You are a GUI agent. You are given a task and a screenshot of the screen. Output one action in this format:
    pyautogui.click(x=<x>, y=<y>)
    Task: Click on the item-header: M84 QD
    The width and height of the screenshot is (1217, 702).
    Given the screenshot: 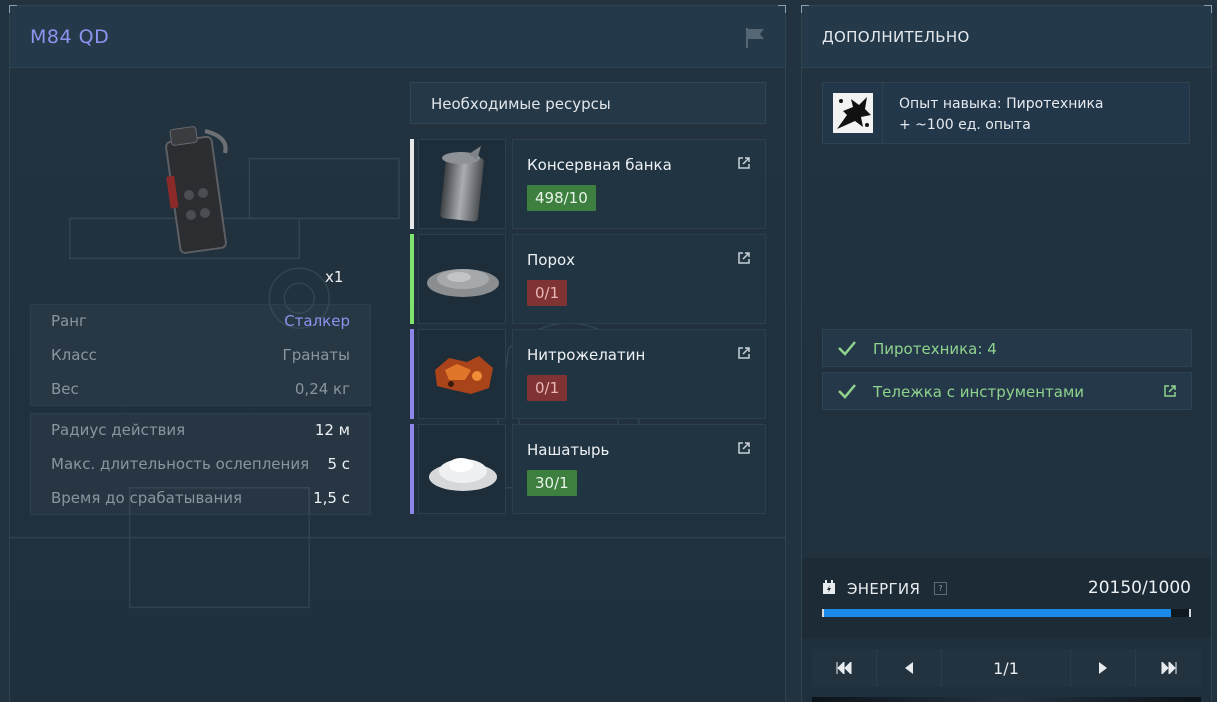 What is the action you would take?
    pyautogui.click(x=397, y=37)
    